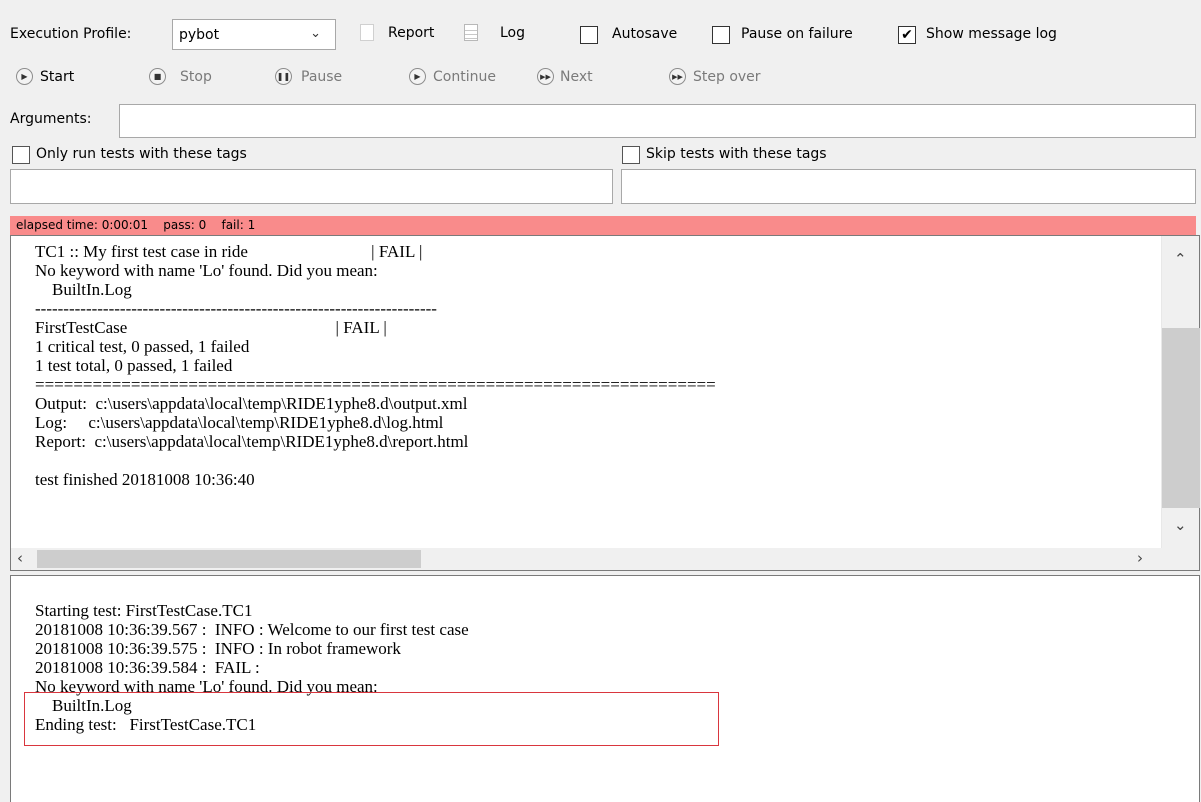  I want to click on only-run-tags-label: Only run tests with these tags, so click(141, 154).